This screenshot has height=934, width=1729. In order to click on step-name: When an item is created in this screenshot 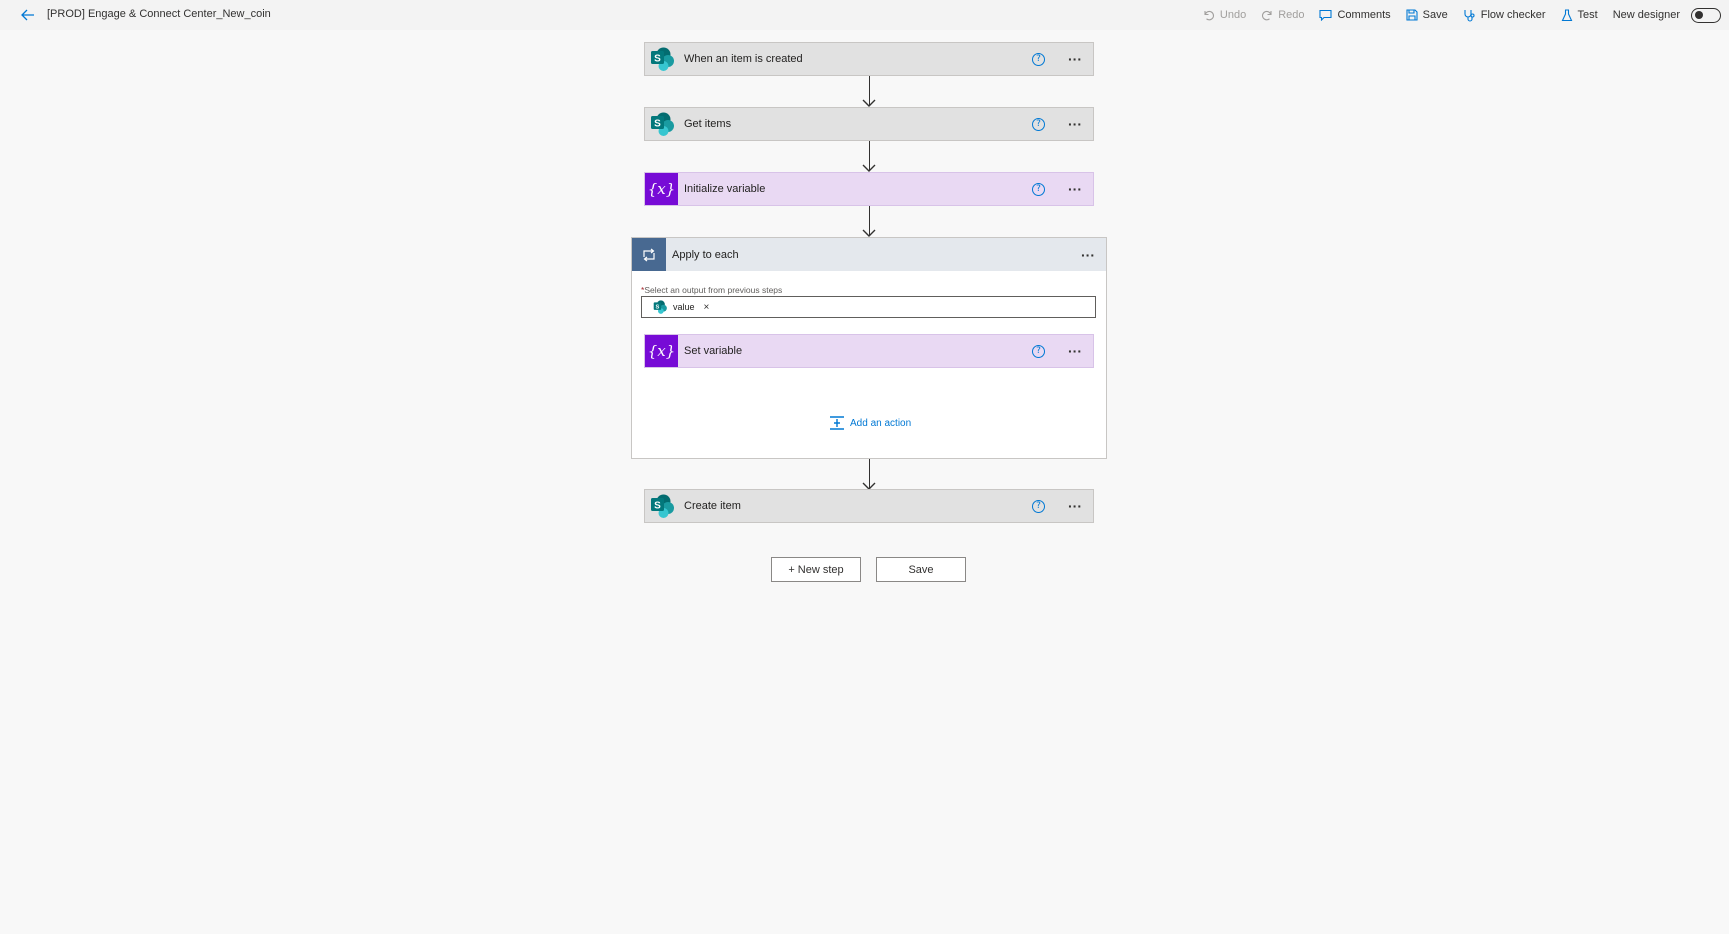, I will do `click(743, 59)`.